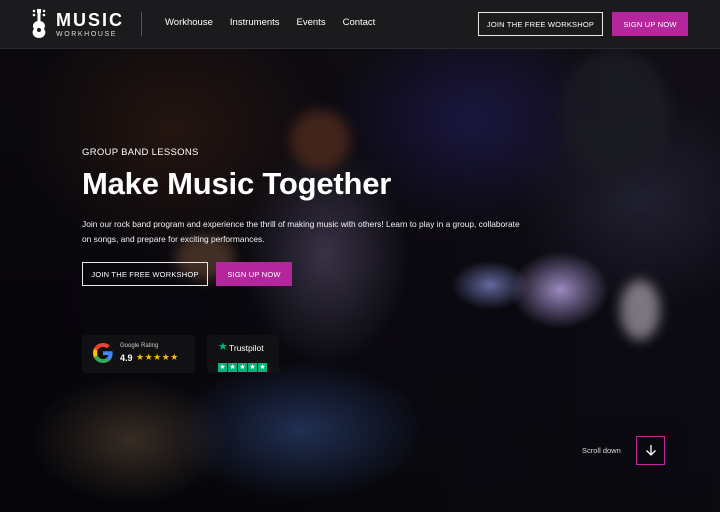 Image resolution: width=720 pixels, height=512 pixels. I want to click on nav-divider, so click(141, 24).